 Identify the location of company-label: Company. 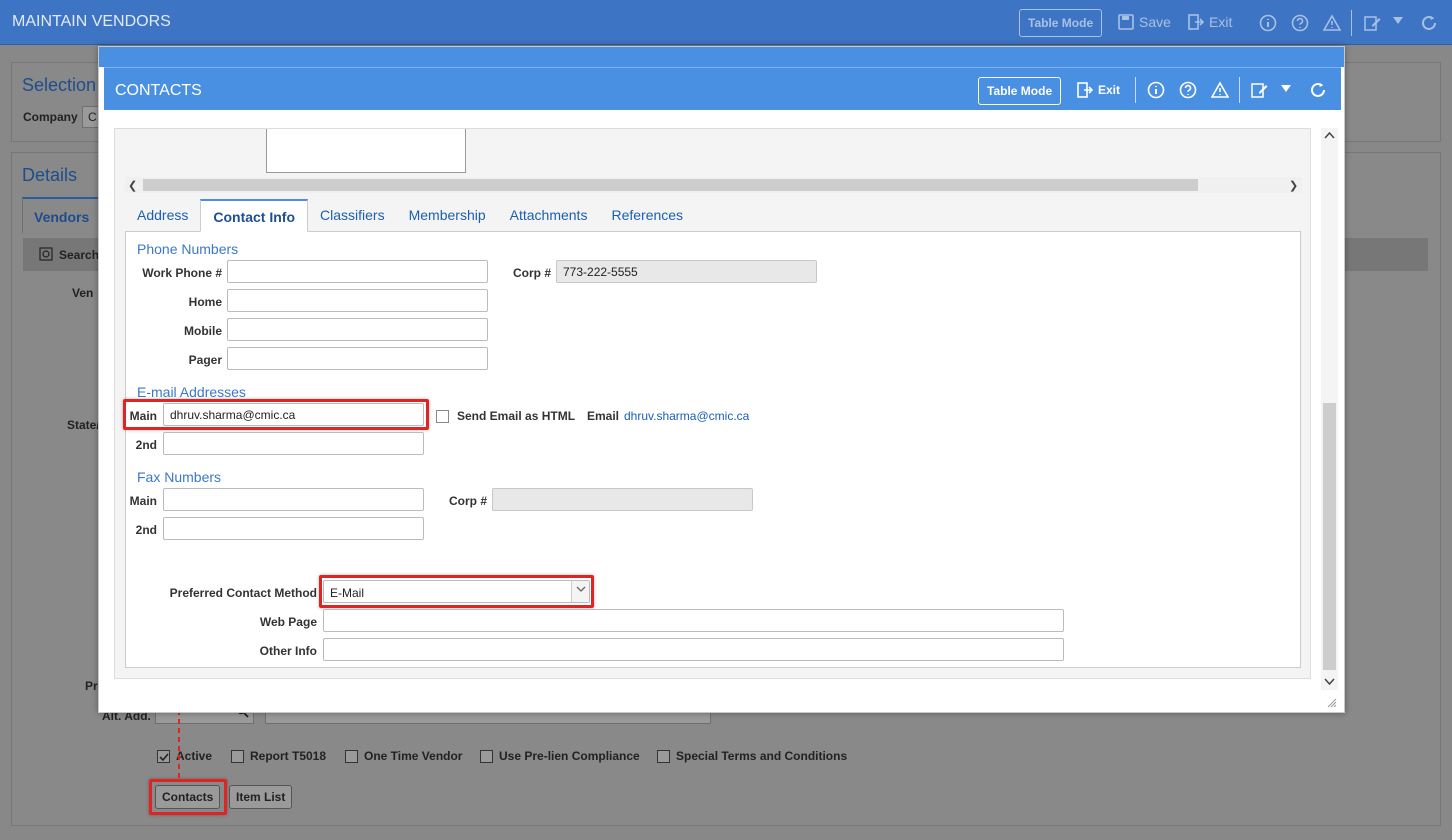
(50, 117).